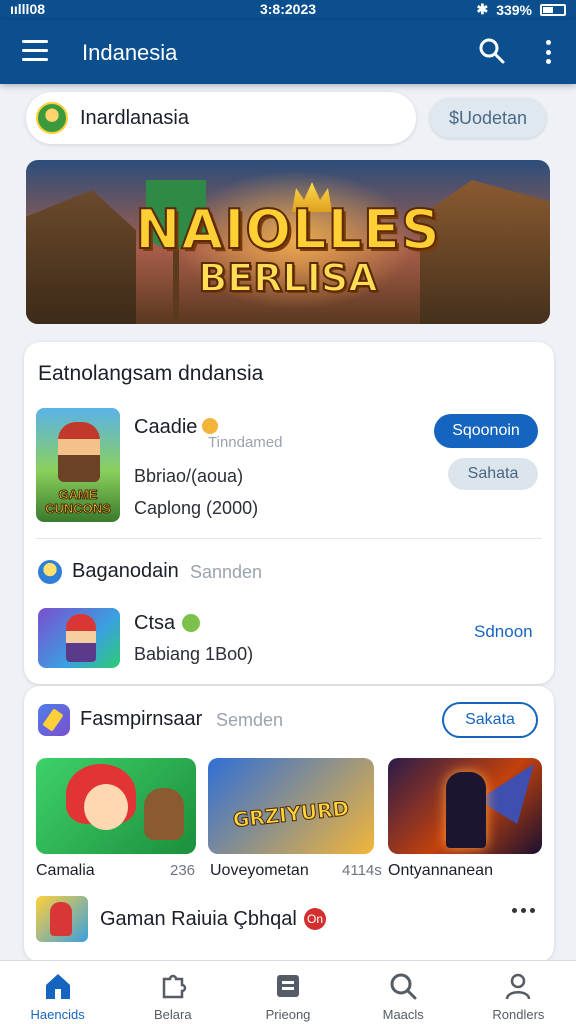 The image size is (576, 1024). Describe the element at coordinates (221, 118) in the screenshot. I see `region-selector: Inardlanasia` at that location.